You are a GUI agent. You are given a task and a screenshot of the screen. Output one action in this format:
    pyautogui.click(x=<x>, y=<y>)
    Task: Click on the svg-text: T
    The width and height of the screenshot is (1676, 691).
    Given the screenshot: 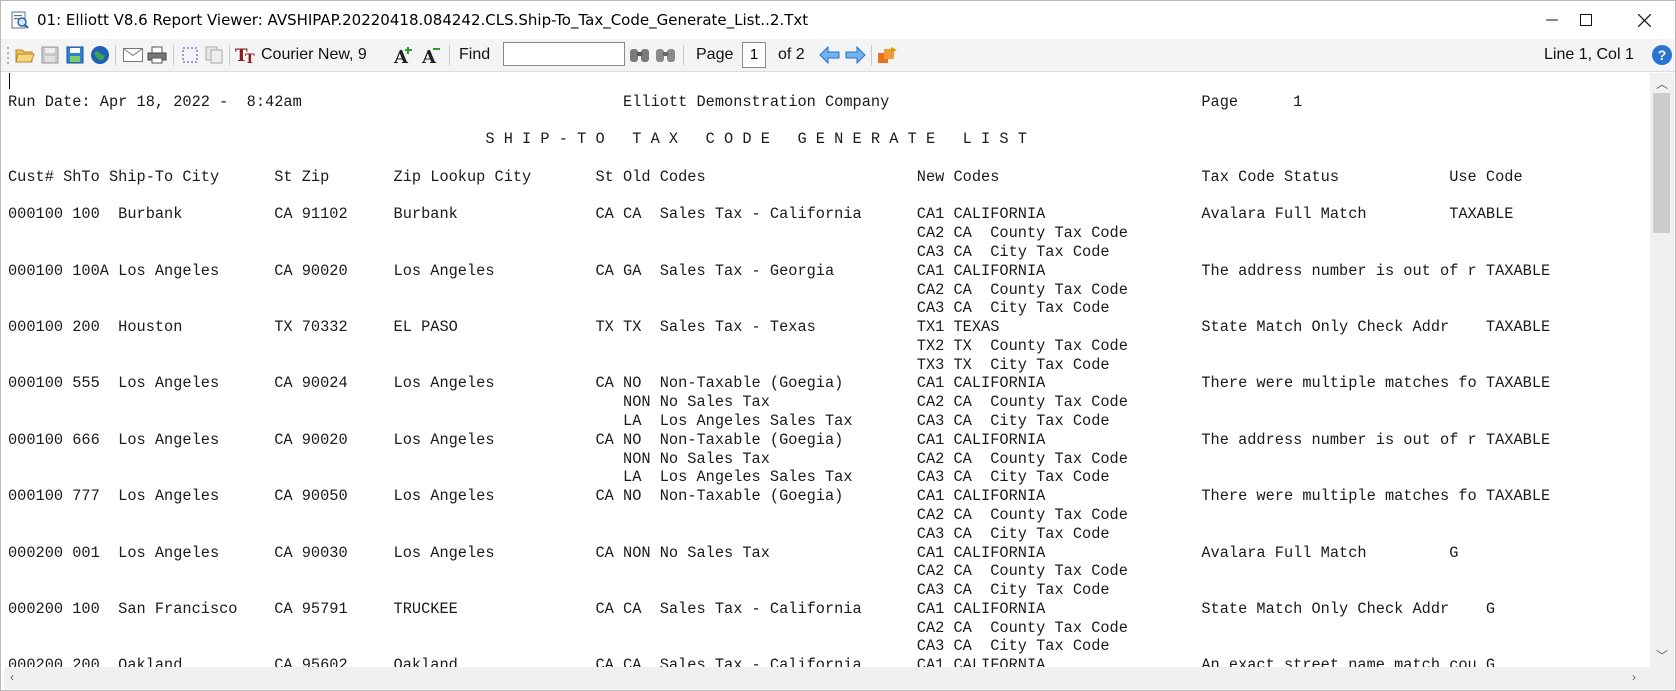 What is the action you would take?
    pyautogui.click(x=250, y=58)
    